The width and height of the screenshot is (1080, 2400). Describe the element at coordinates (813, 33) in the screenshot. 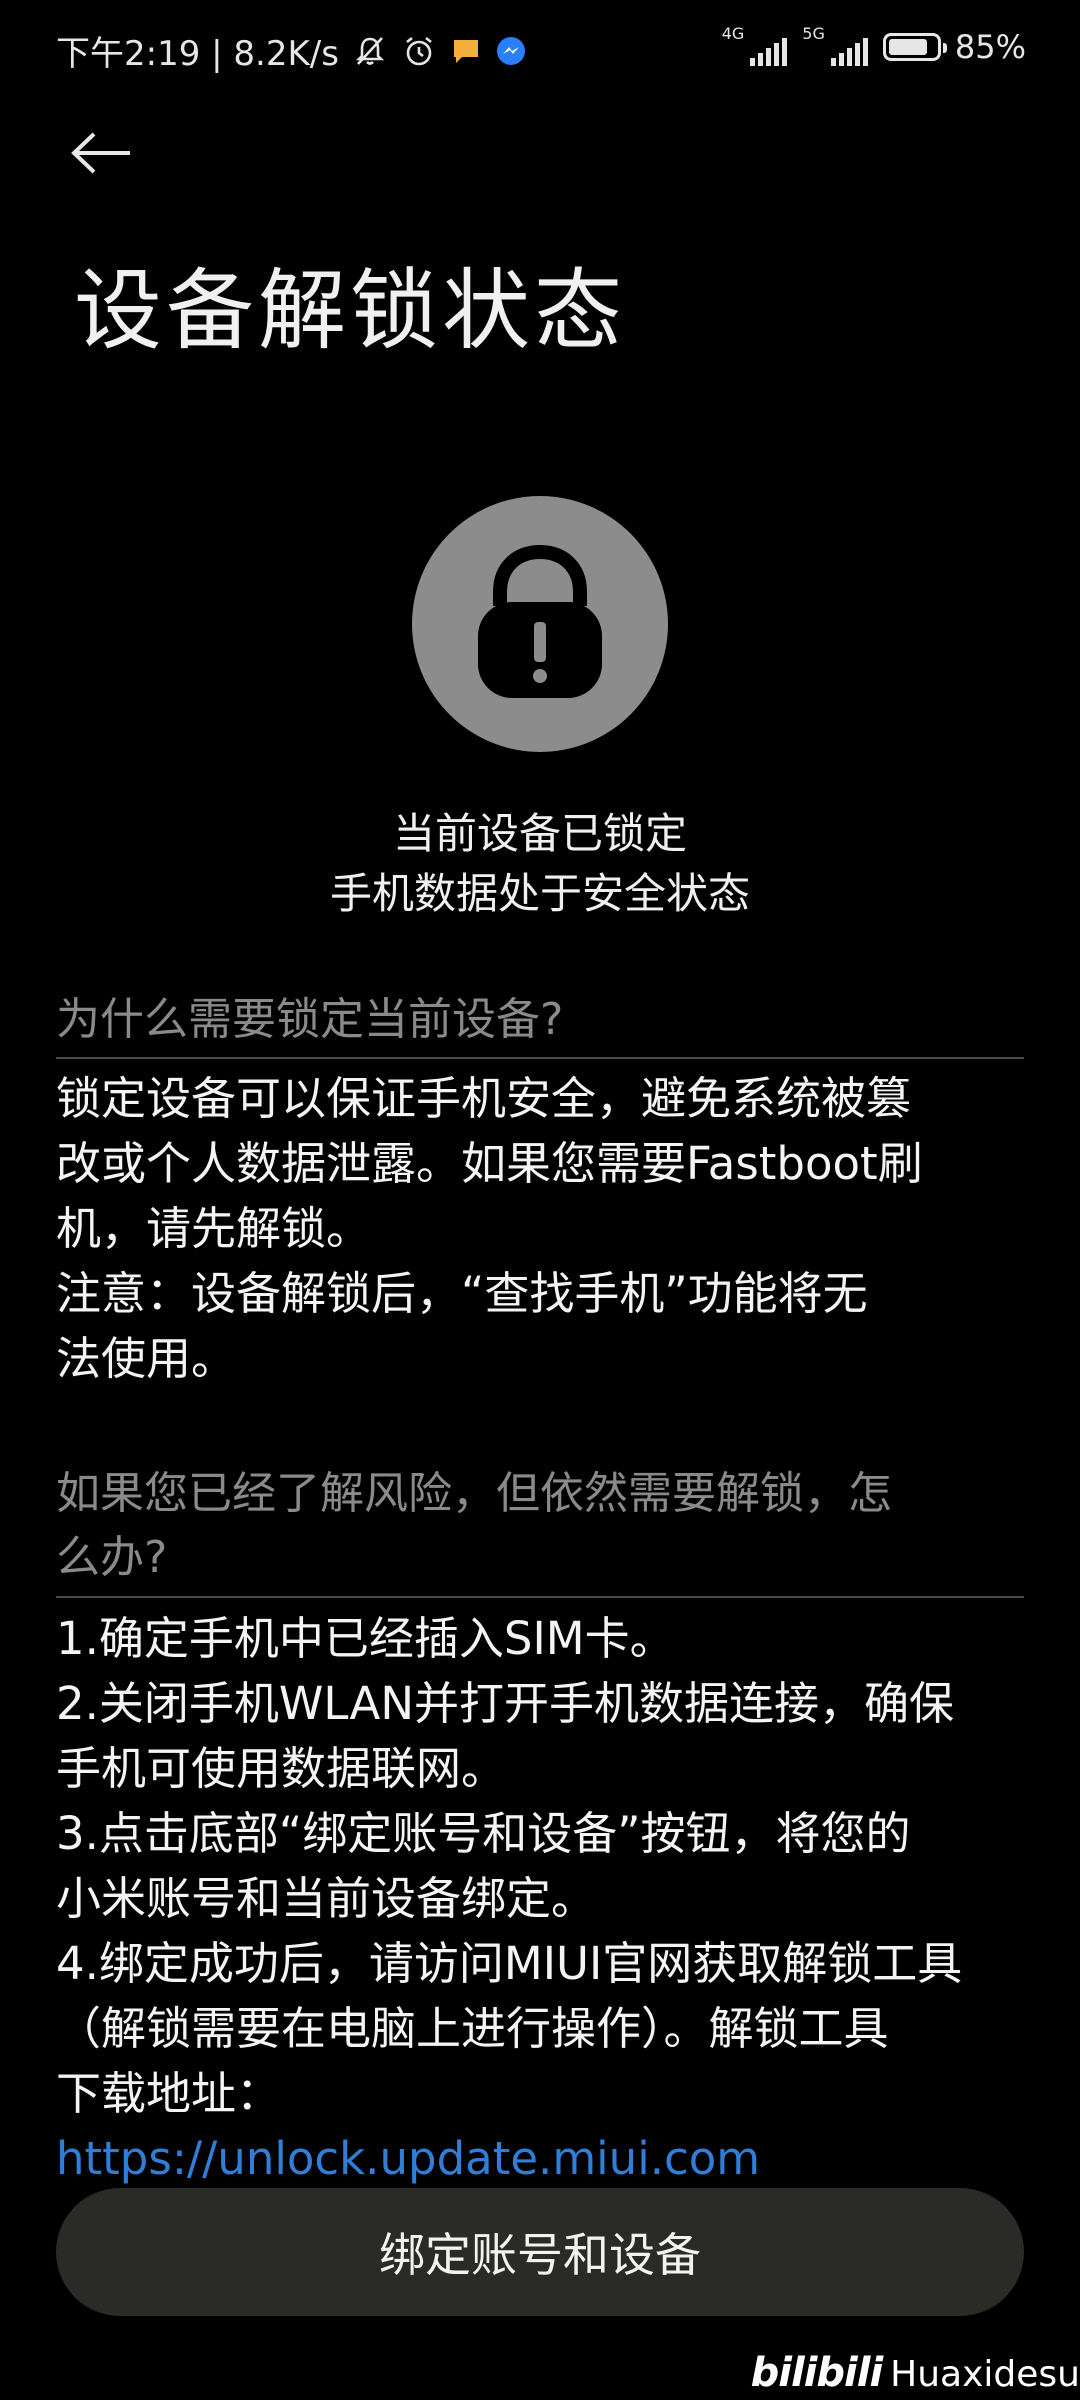

I see `network-tag-5g: 5G` at that location.